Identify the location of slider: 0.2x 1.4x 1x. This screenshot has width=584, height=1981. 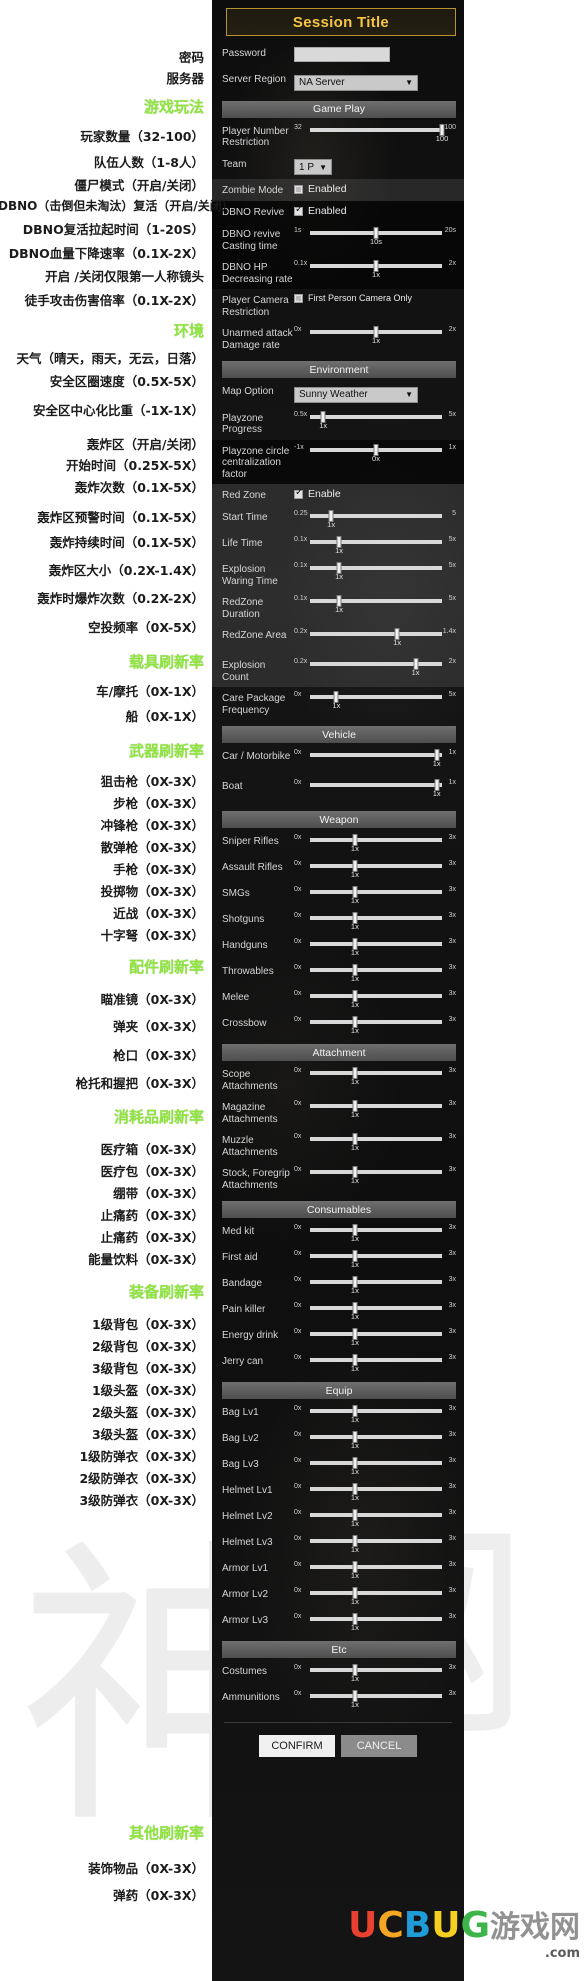
(375, 639).